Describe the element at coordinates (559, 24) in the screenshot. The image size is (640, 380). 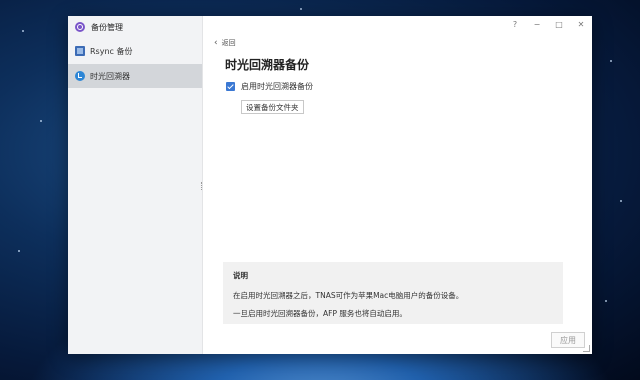
I see `maximize-button: □` at that location.